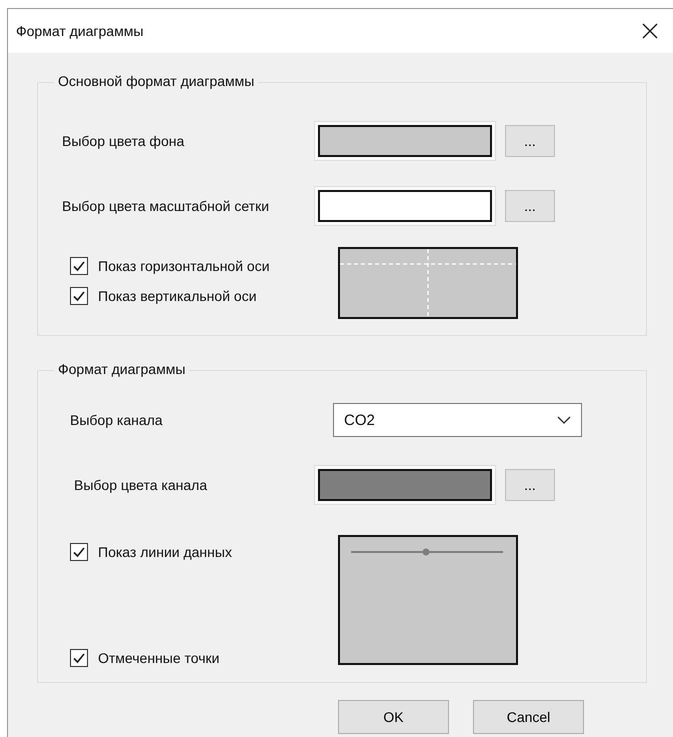 The height and width of the screenshot is (737, 673). What do you see at coordinates (528, 717) in the screenshot?
I see `dialog-button: Cancel` at bounding box center [528, 717].